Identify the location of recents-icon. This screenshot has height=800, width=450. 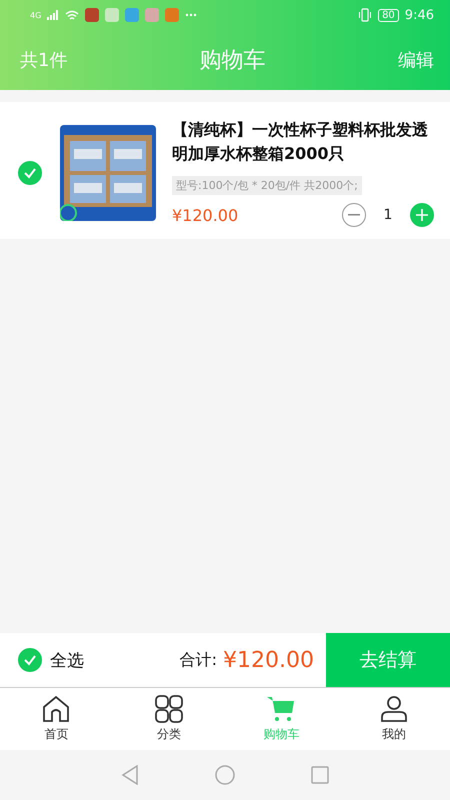
(320, 775).